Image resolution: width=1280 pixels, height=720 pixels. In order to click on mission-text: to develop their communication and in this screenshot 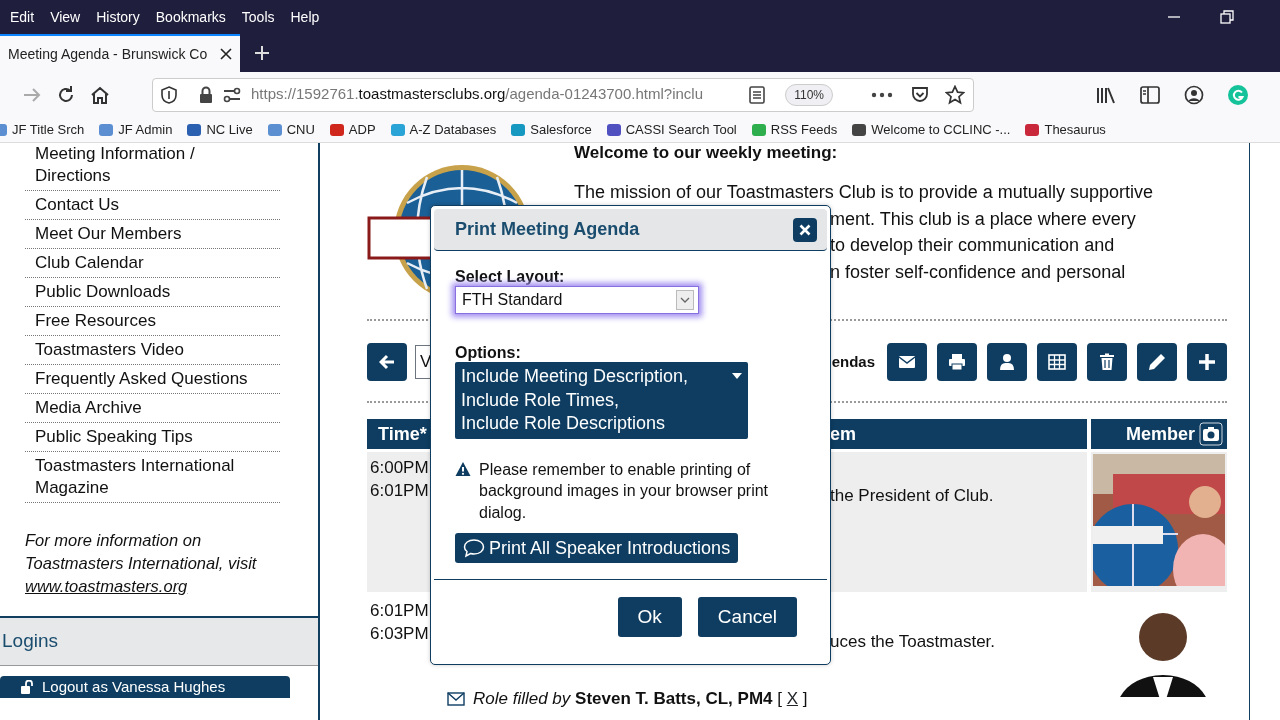, I will do `click(973, 245)`.